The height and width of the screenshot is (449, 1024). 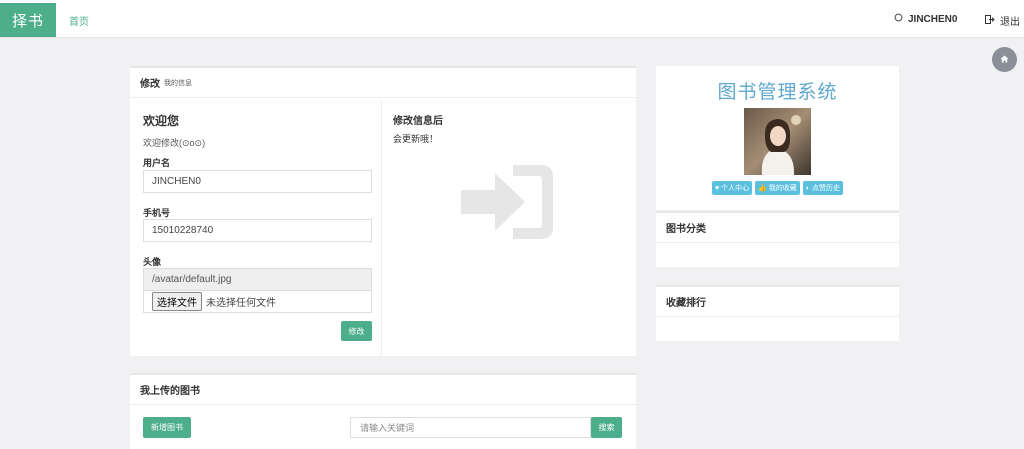 What do you see at coordinates (383, 83) in the screenshot?
I see `edit-panel-header: 修改 我的信息` at bounding box center [383, 83].